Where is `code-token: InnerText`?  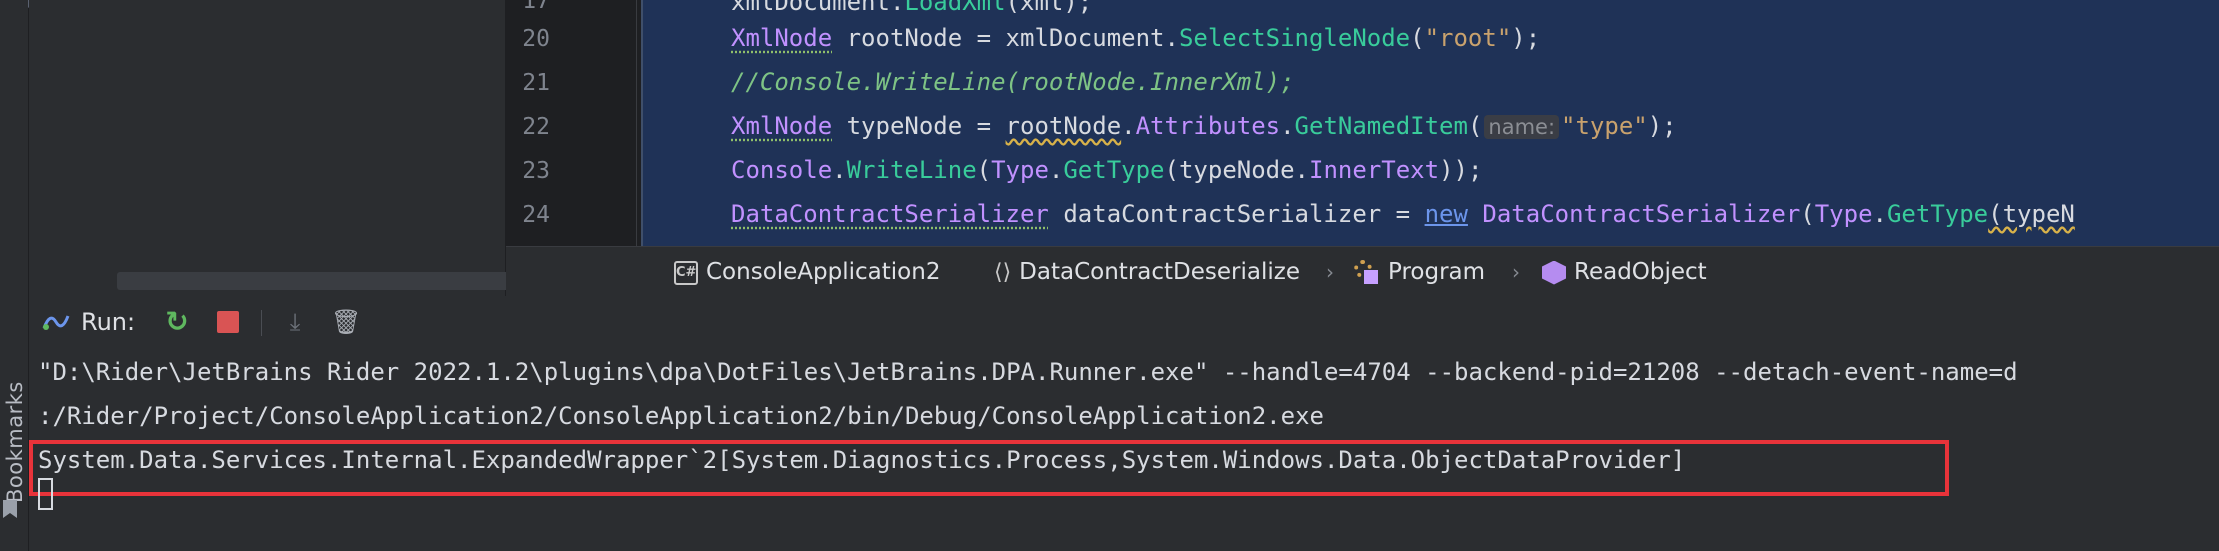
code-token: InnerText is located at coordinates (1374, 170).